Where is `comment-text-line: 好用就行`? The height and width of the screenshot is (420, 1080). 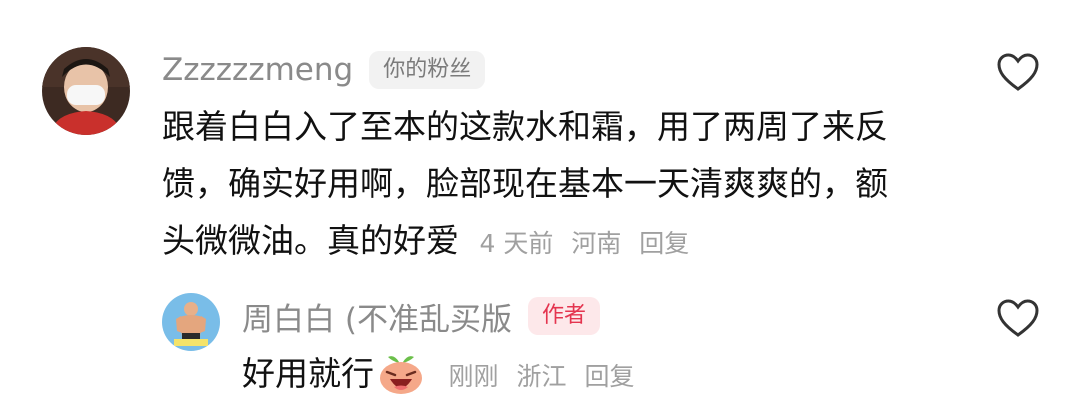
comment-text-line: 好用就行 is located at coordinates (308, 373).